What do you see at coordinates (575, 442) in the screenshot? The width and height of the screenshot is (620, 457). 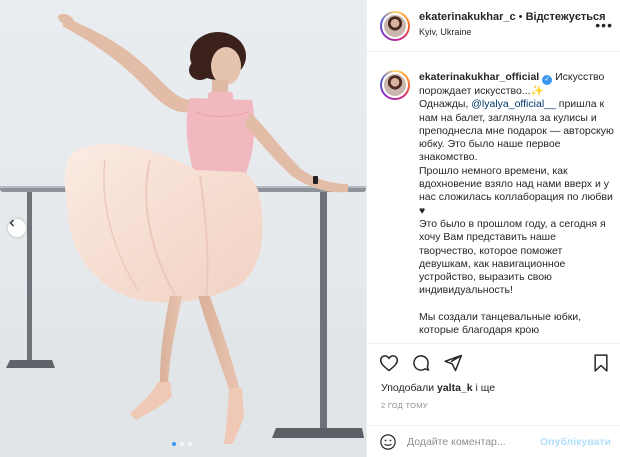 I see `publish-button: Опублікувати` at bounding box center [575, 442].